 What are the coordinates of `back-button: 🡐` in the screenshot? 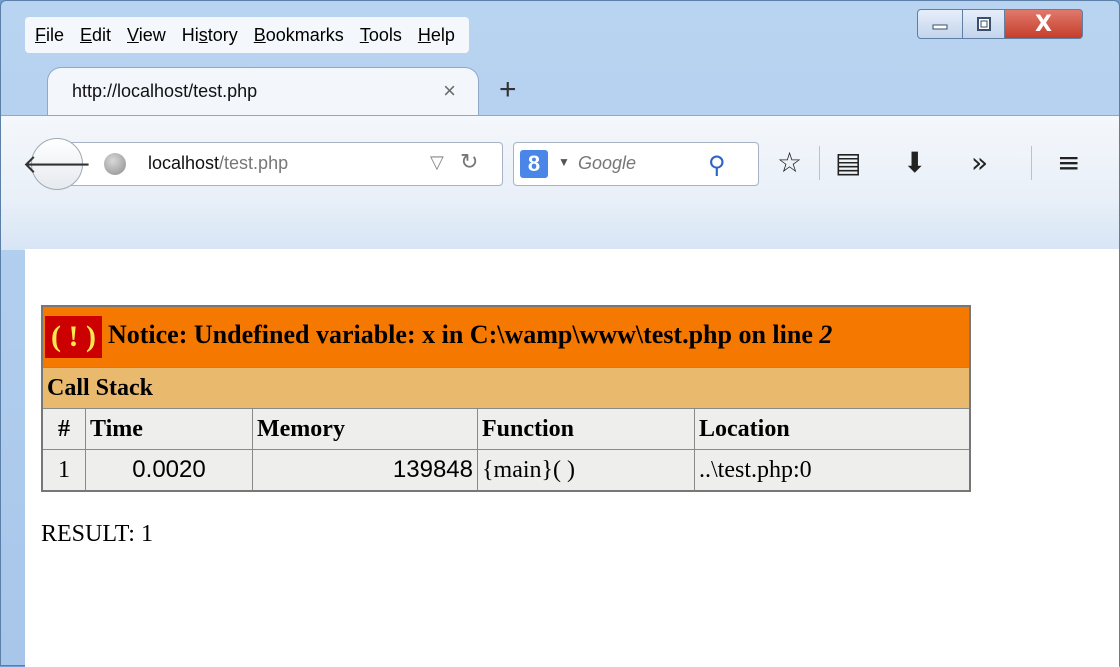 It's located at (57, 164).